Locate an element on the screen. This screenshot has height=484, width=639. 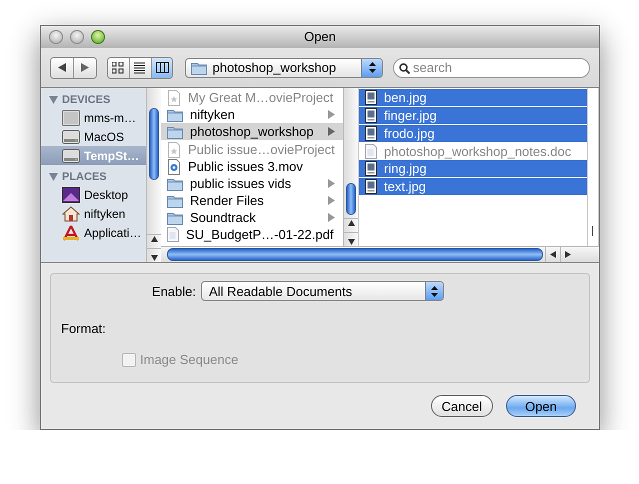
file-row: frodo.jpg is located at coordinates (473, 134).